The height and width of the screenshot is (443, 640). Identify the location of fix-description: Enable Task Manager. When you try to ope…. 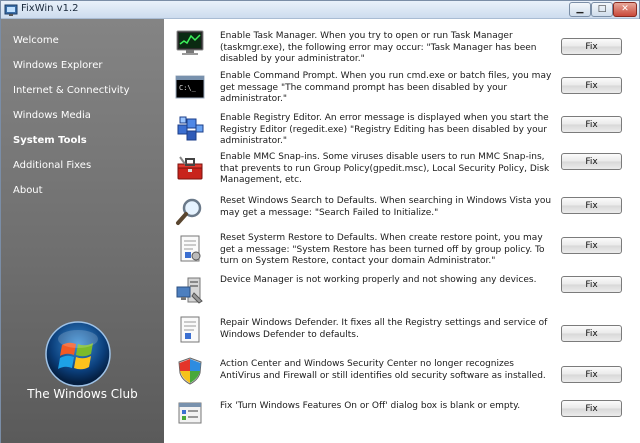
(378, 47).